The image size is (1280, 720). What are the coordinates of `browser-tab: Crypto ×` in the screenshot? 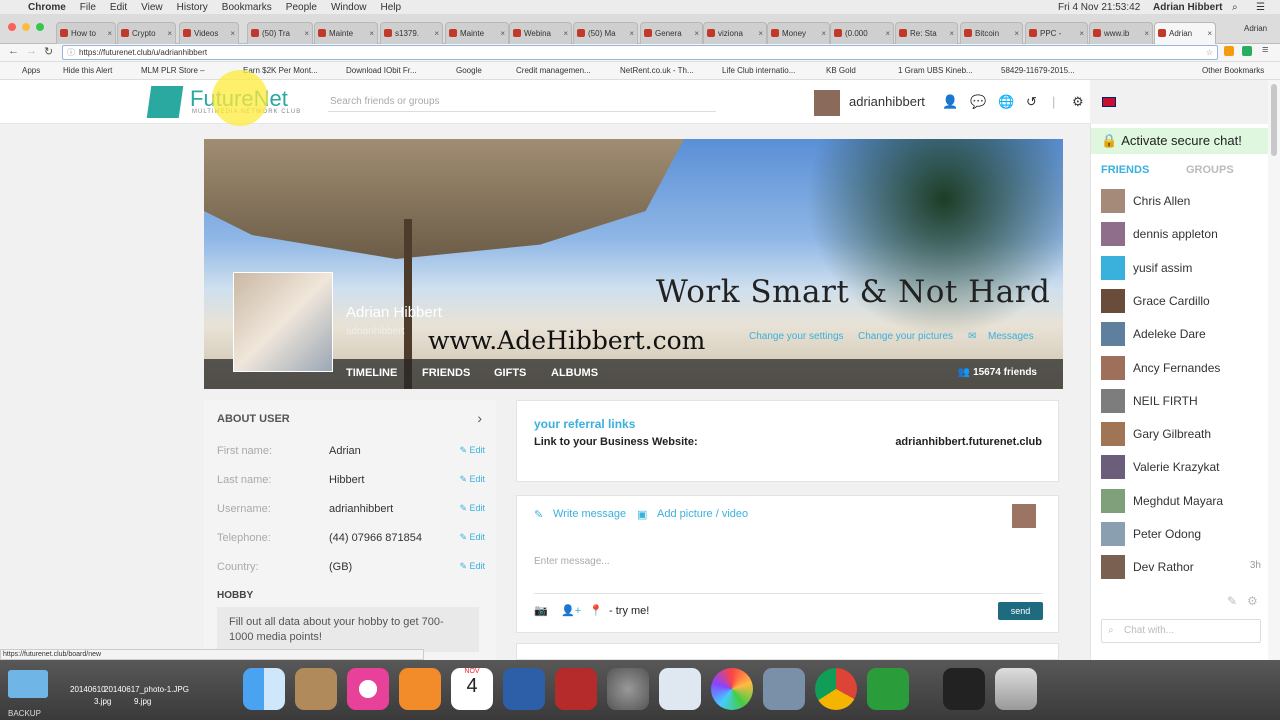 It's located at (146, 33).